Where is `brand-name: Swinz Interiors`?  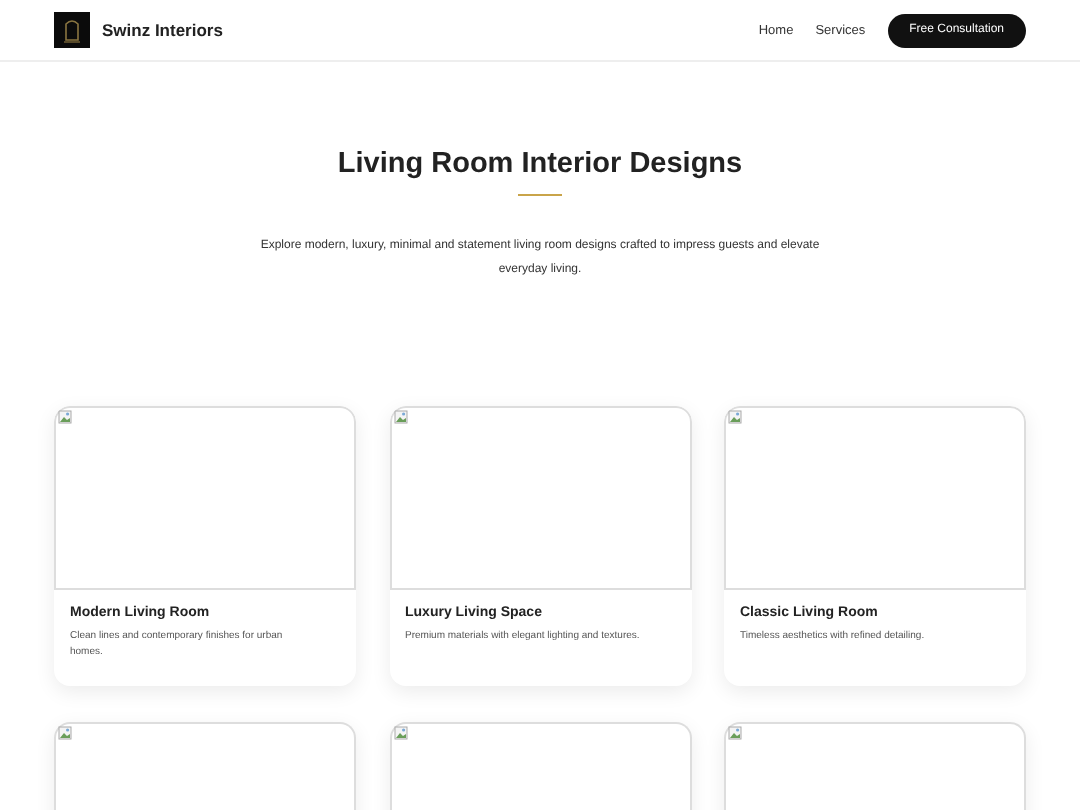 brand-name: Swinz Interiors is located at coordinates (162, 30).